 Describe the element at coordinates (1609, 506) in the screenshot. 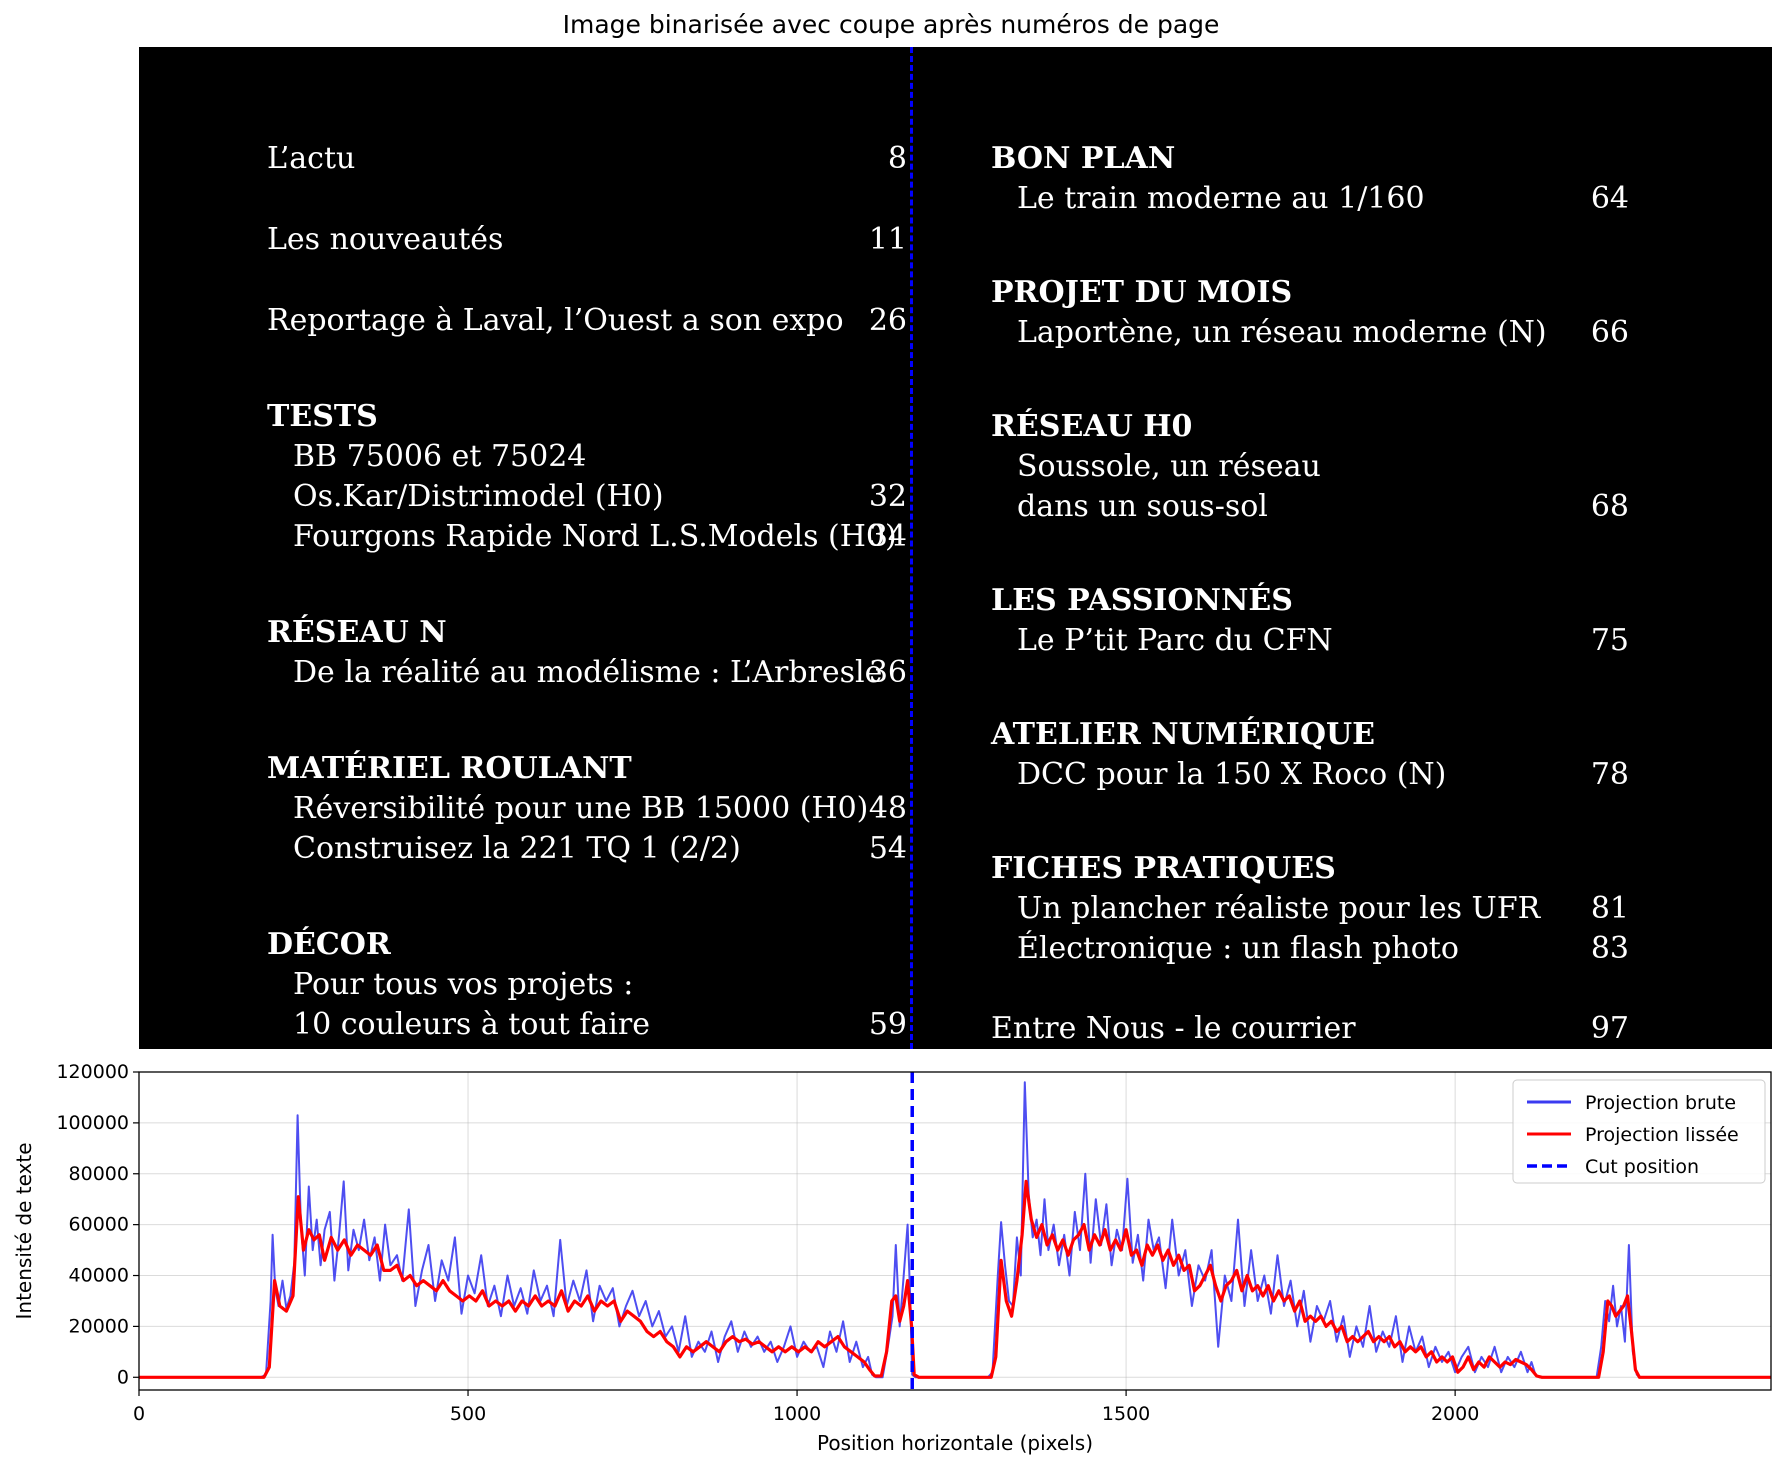

I see `toc-page-number: 68` at that location.